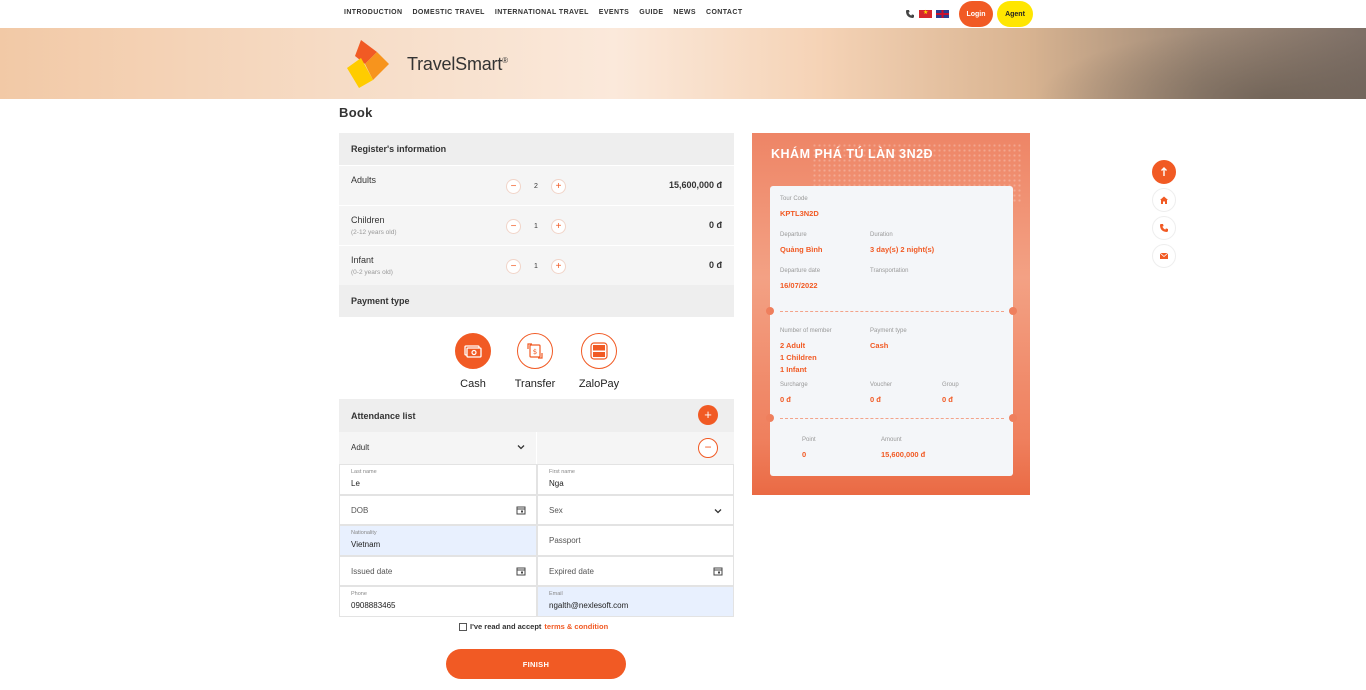  What do you see at coordinates (902, 249) in the screenshot?
I see `duration-value: 3 day(s) 2 night(s)` at bounding box center [902, 249].